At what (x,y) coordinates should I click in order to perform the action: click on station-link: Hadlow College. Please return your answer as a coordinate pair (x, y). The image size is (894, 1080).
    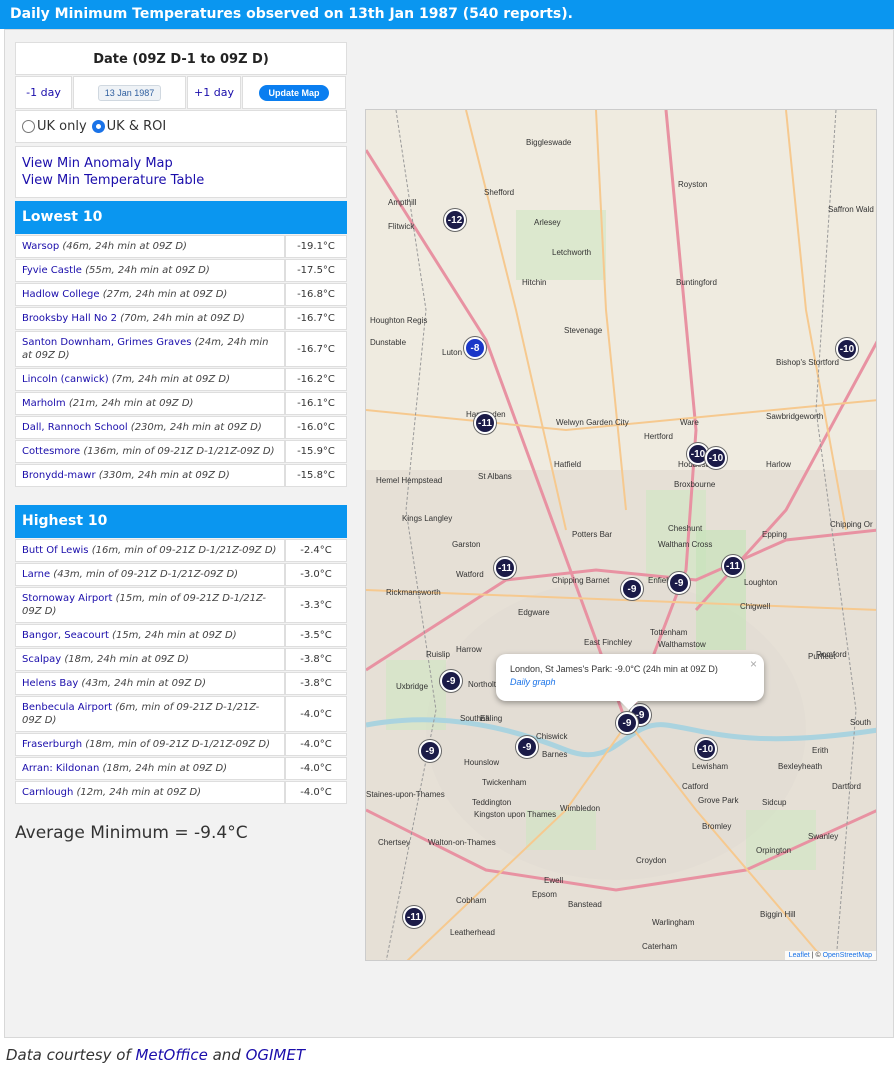
    Looking at the image, I should click on (61, 294).